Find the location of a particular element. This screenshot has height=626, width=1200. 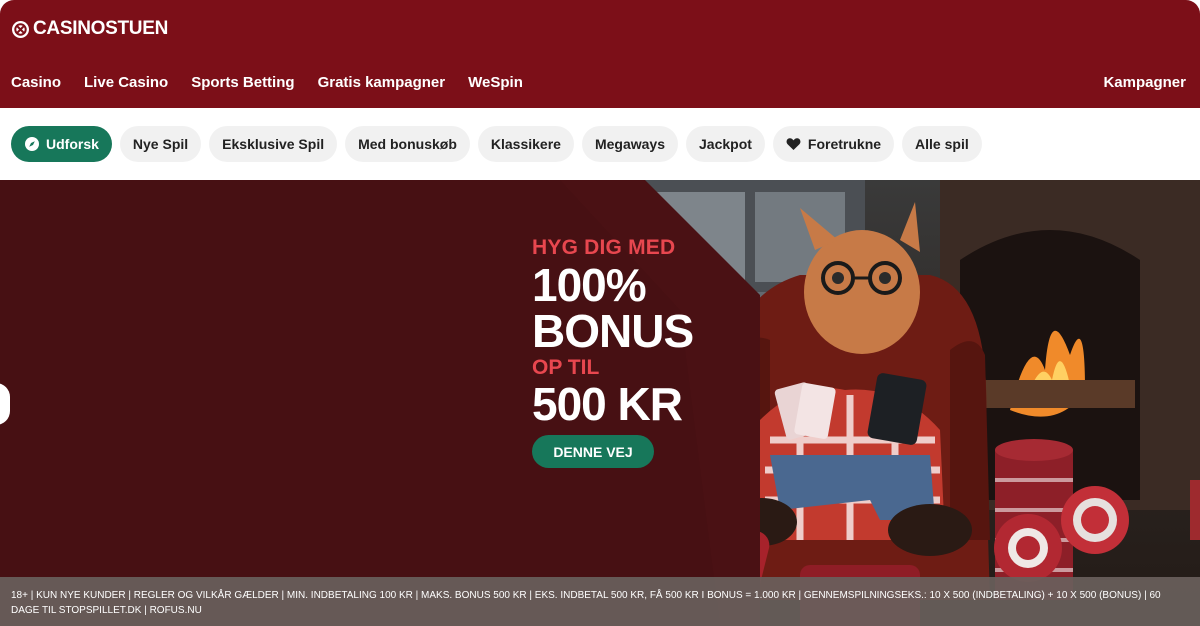

category-alle-spil: Alle spil is located at coordinates (942, 144).